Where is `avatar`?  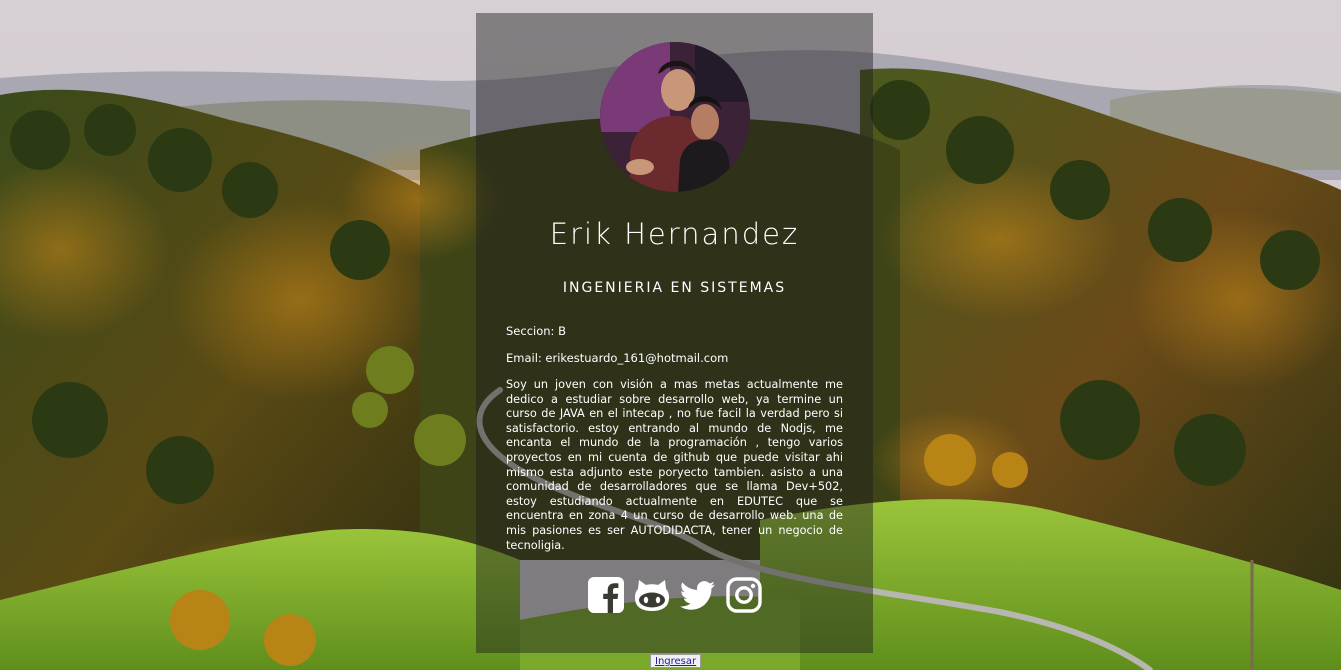
avatar is located at coordinates (675, 117).